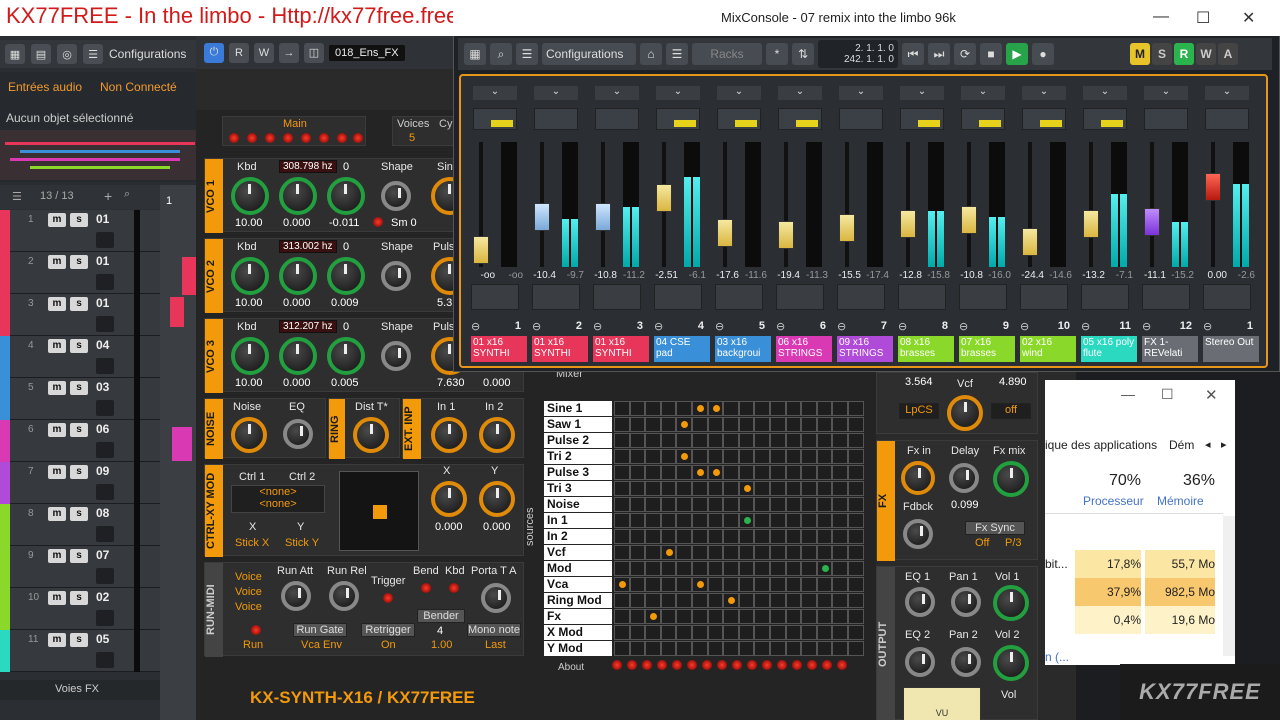  I want to click on trigger-led, so click(388, 598).